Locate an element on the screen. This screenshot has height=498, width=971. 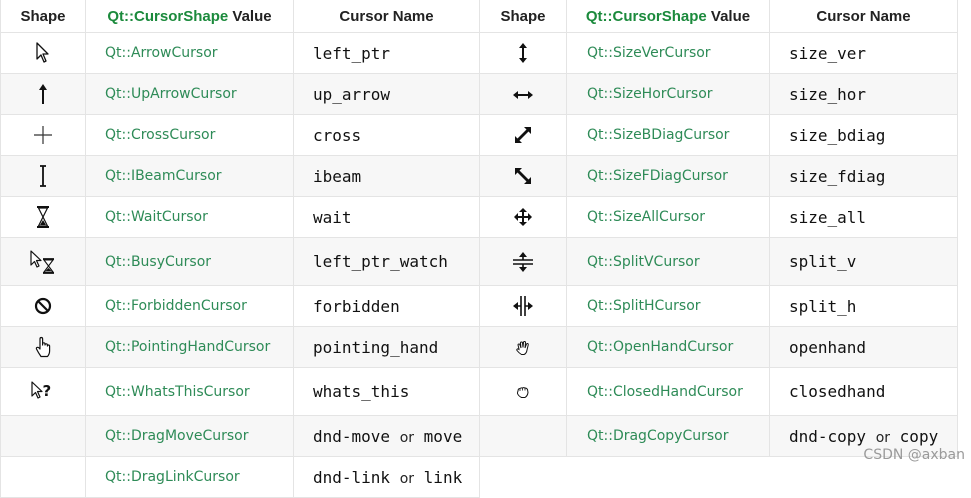
header-shape-2: Shape is located at coordinates (523, 16).